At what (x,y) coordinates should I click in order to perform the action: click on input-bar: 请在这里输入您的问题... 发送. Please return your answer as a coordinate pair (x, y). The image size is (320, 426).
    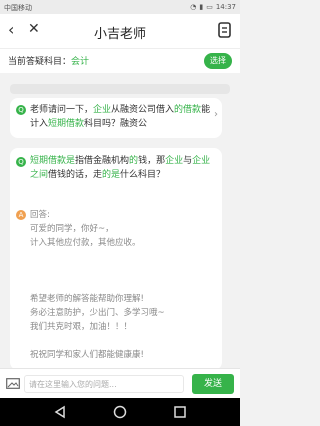
    Looking at the image, I should click on (120, 383).